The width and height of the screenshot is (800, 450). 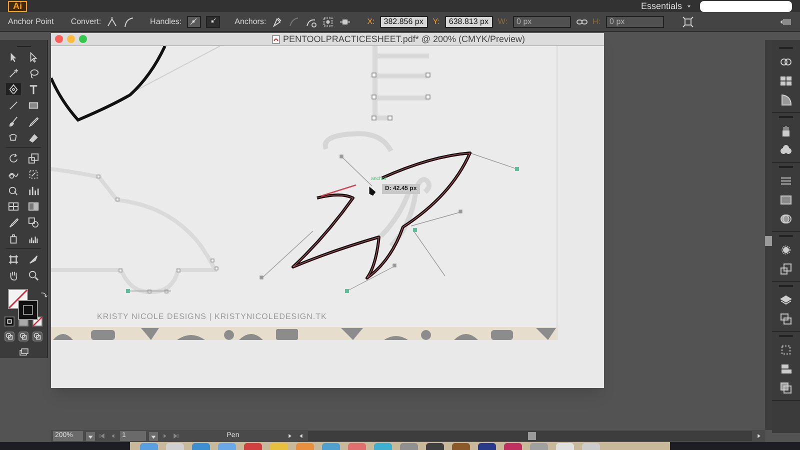 I want to click on hand-icon, so click(x=13, y=275).